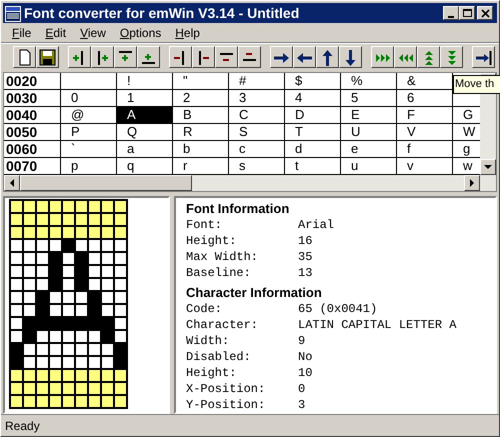 The image size is (500, 437). I want to click on field-value: 9, so click(302, 341).